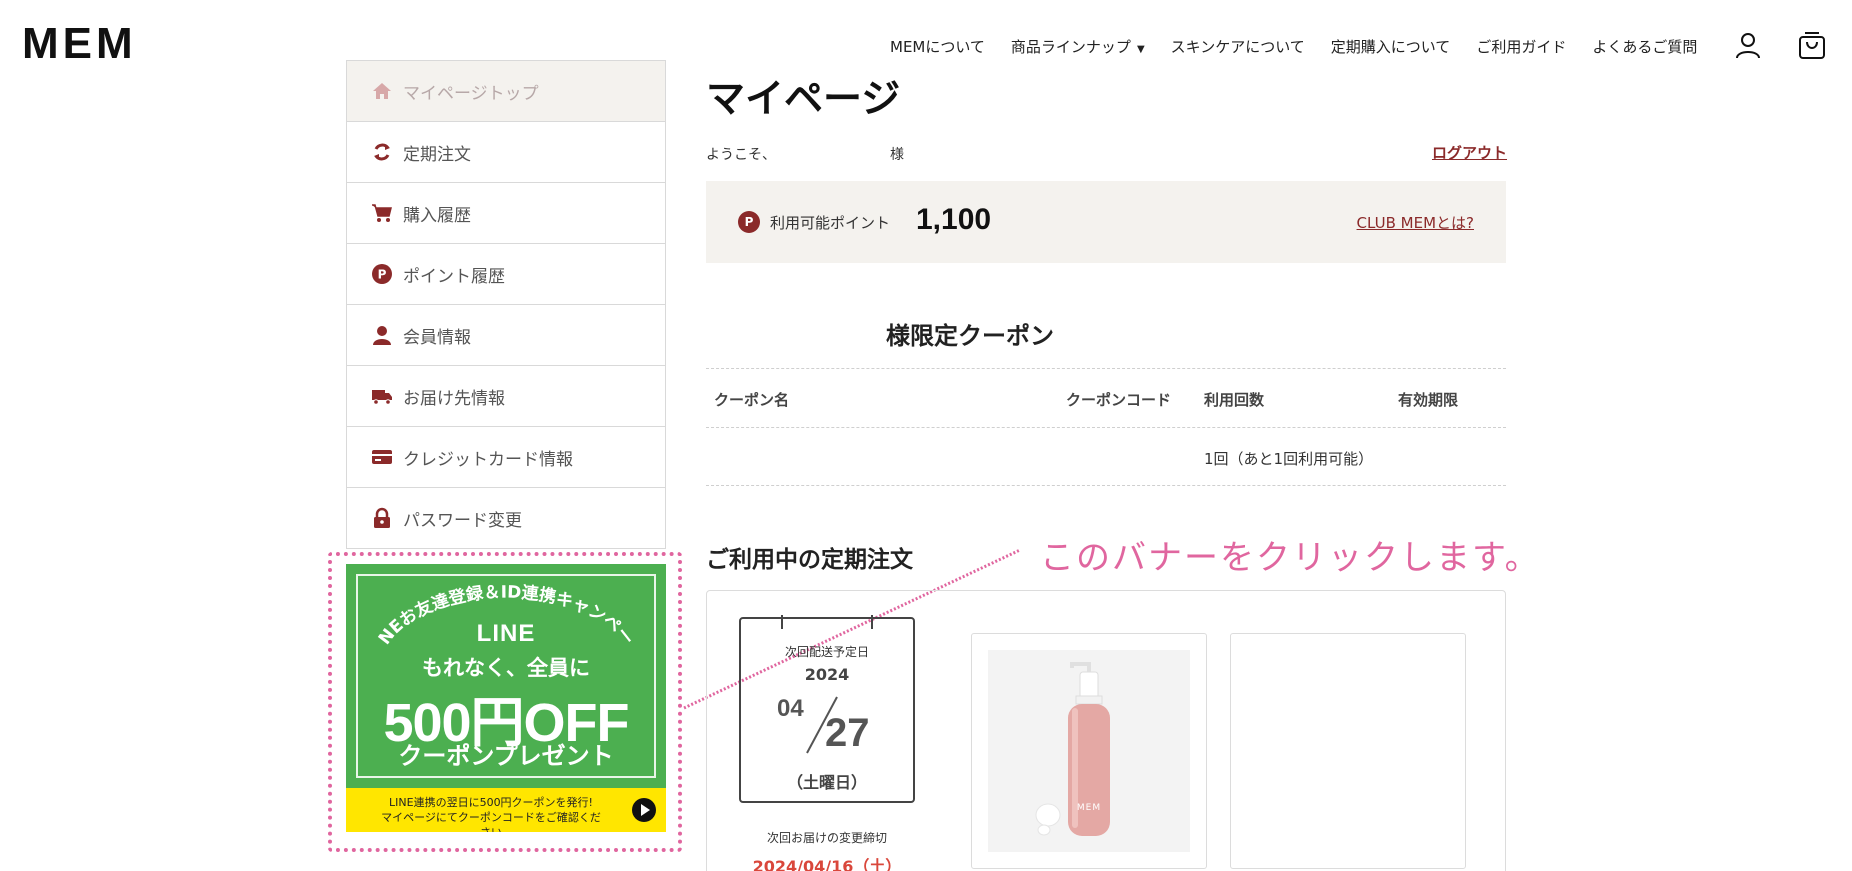  I want to click on coupon-title: 様限定クーポン, so click(970, 336).